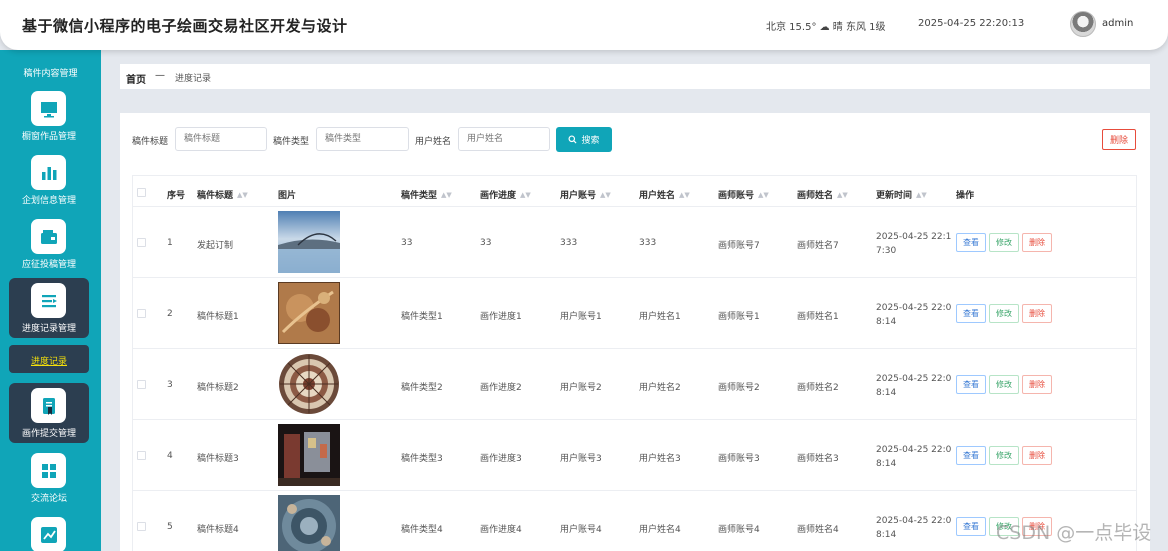 The height and width of the screenshot is (551, 1168). Describe the element at coordinates (739, 388) in the screenshot. I see `row-artist-account: 画师账号2` at that location.